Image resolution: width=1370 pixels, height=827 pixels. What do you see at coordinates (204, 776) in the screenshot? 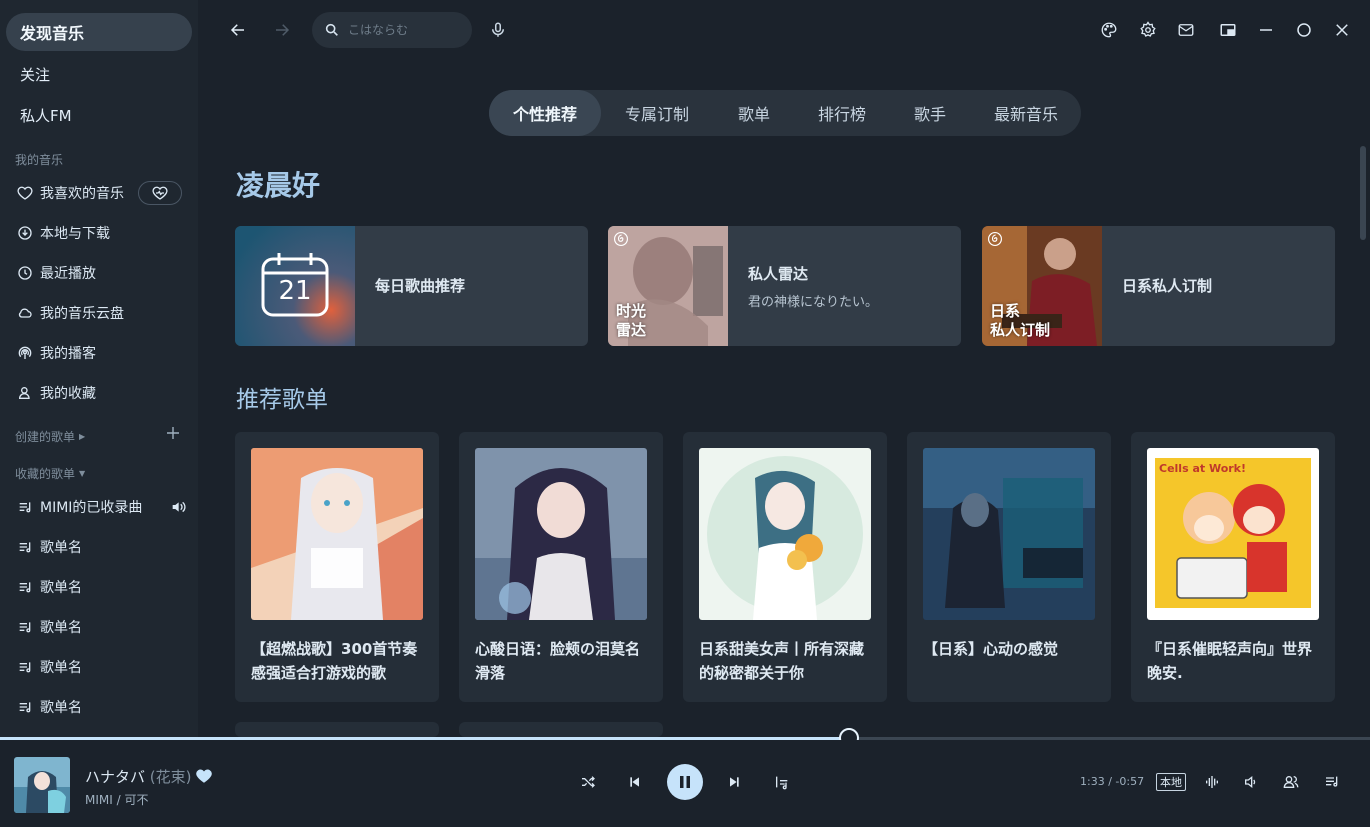
I see `like-heart-icon` at bounding box center [204, 776].